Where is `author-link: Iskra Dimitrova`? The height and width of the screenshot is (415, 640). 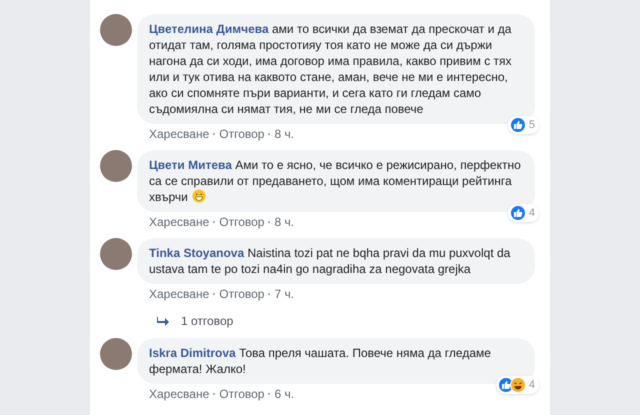 author-link: Iskra Dimitrova is located at coordinates (192, 353).